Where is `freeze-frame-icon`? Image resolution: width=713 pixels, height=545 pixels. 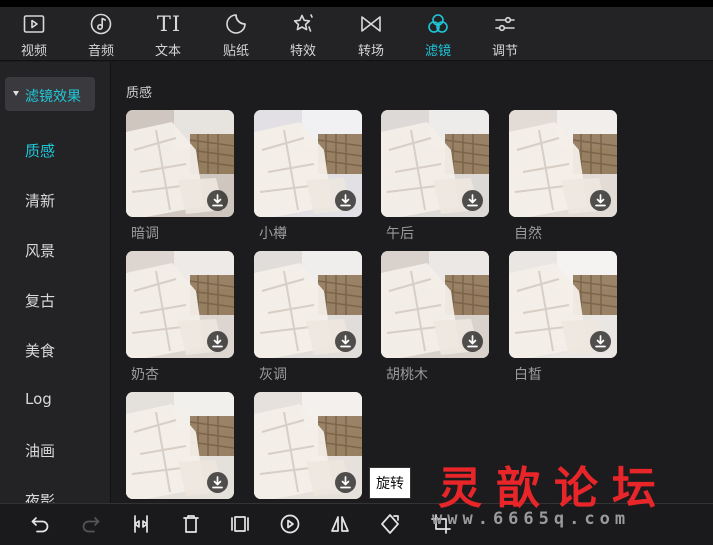
freeze-frame-icon is located at coordinates (240, 527).